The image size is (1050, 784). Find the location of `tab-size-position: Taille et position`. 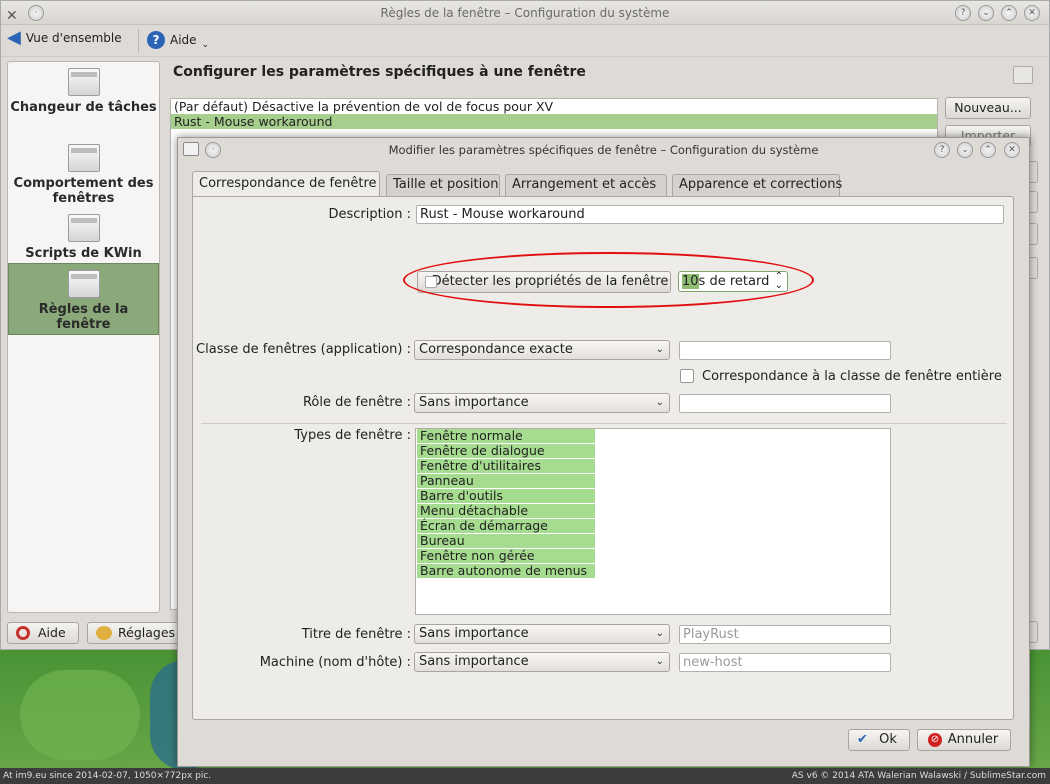

tab-size-position: Taille et position is located at coordinates (443, 185).